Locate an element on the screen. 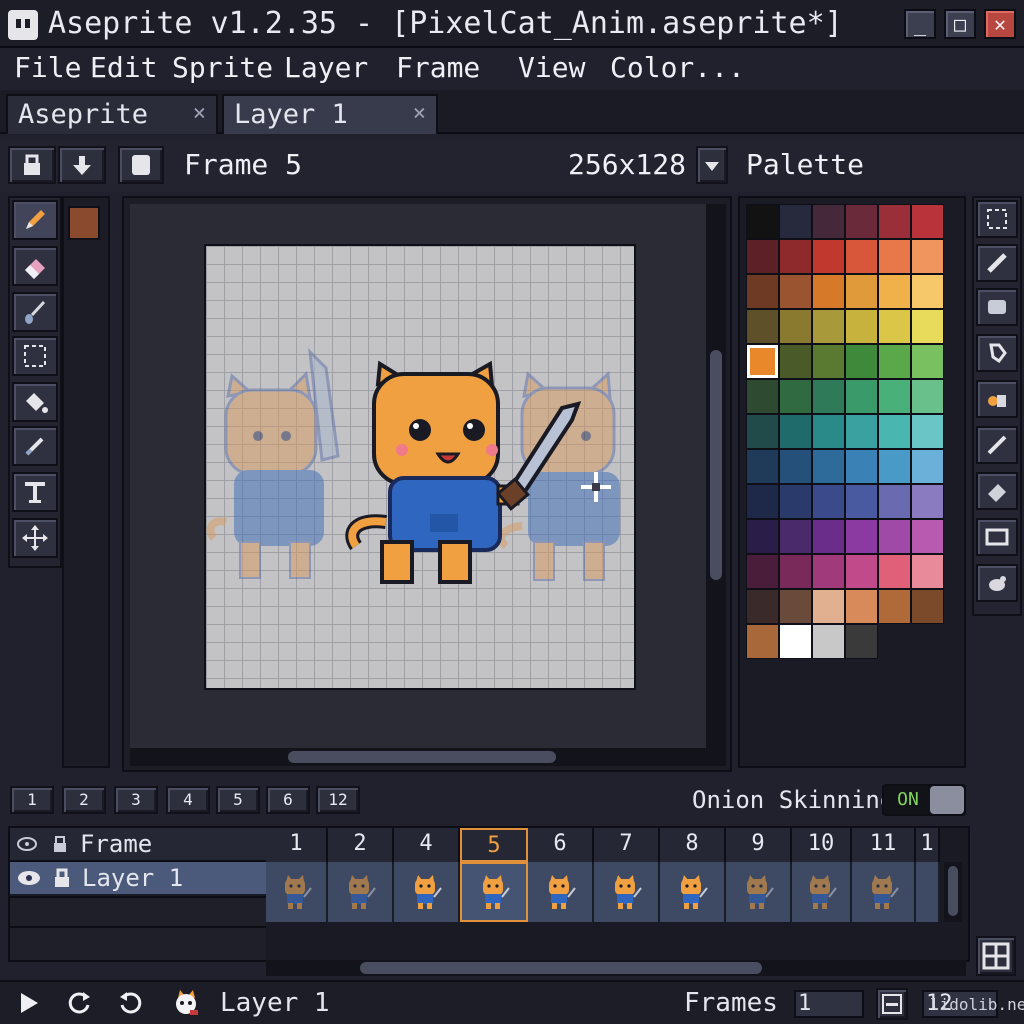  eye-visible-icon is located at coordinates (29, 878).